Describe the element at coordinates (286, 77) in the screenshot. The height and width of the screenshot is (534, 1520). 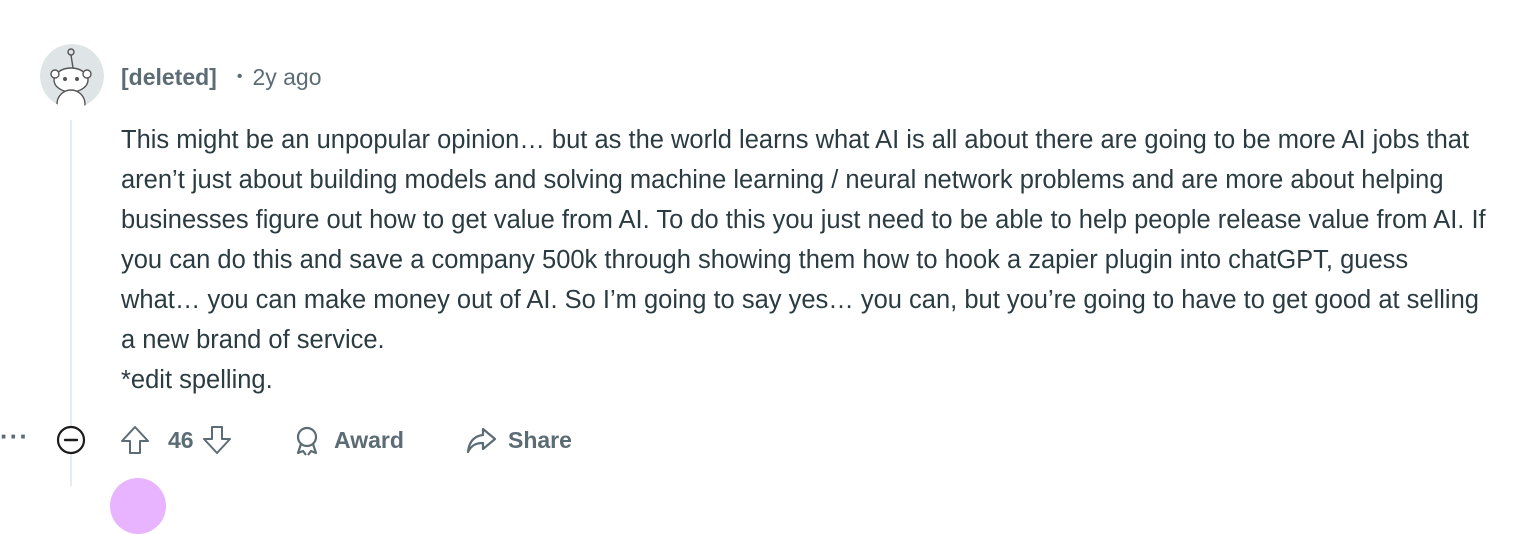
I see `timestamp: 2y ago` at that location.